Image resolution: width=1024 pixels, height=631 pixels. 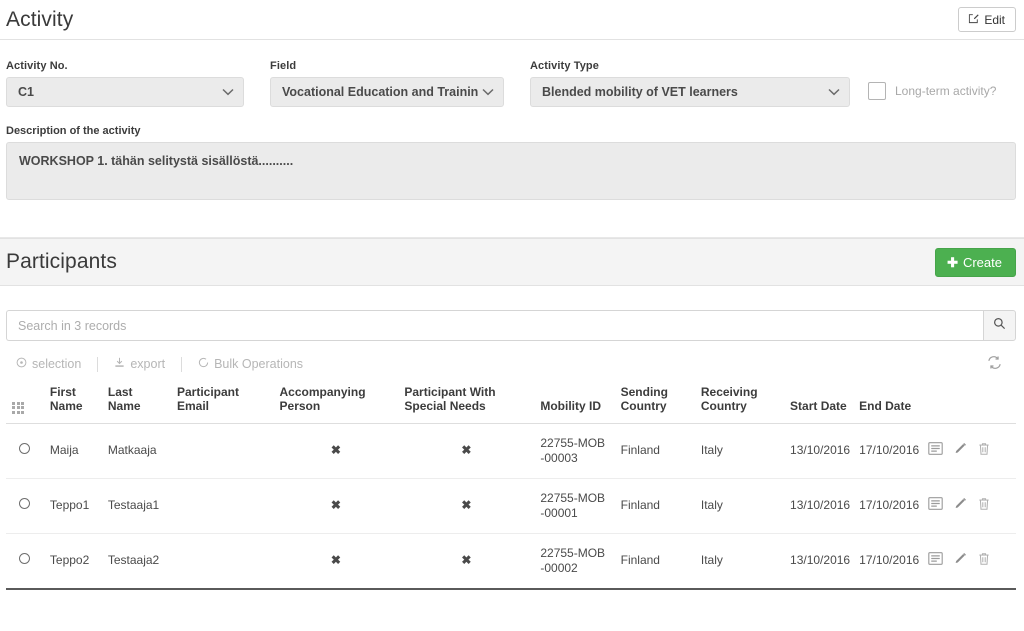 I want to click on column-special-needs: Participant With Special Needs, so click(x=466, y=403).